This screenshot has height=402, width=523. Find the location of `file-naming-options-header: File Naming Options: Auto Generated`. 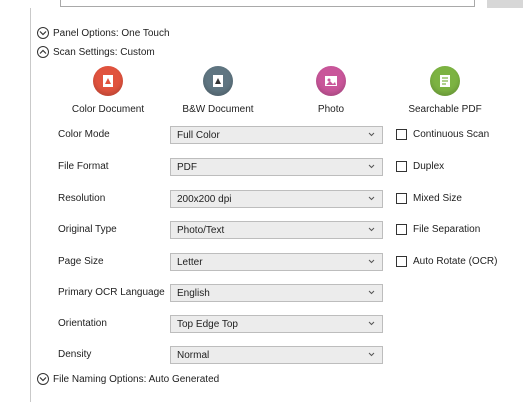

file-naming-options-header: File Naming Options: Auto Generated is located at coordinates (128, 379).